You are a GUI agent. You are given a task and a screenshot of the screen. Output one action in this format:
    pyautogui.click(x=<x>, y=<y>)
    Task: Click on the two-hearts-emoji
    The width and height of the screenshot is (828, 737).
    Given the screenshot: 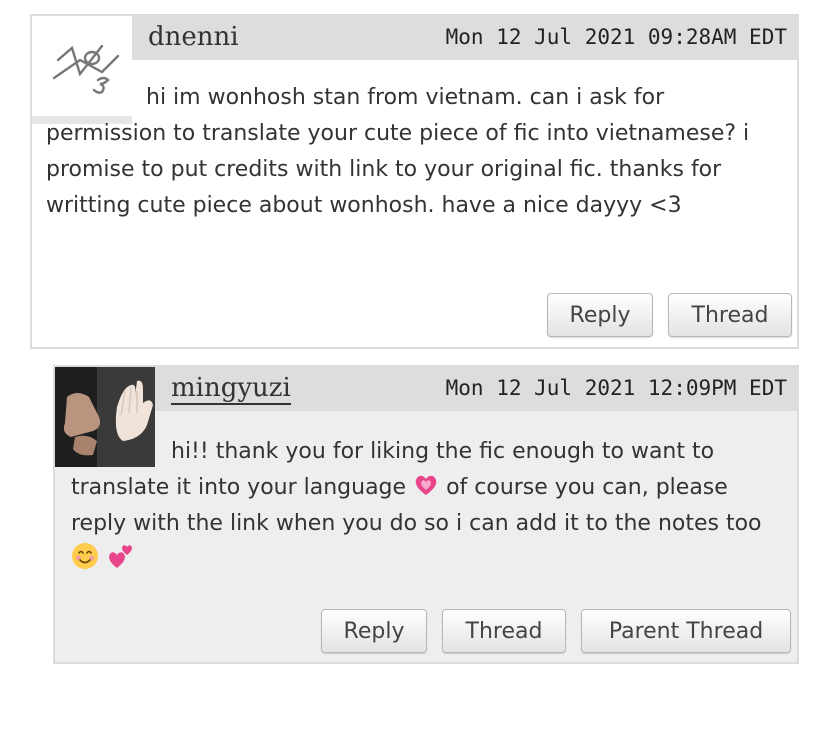 What is the action you would take?
    pyautogui.click(x=120, y=556)
    